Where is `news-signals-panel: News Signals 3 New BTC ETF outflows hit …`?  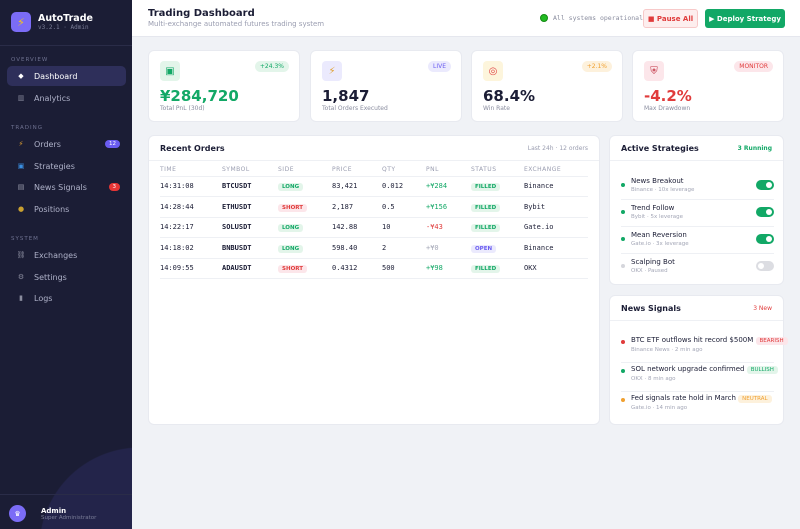
news-signals-panel: News Signals 3 New BTC ETF outflows hit … is located at coordinates (698, 360).